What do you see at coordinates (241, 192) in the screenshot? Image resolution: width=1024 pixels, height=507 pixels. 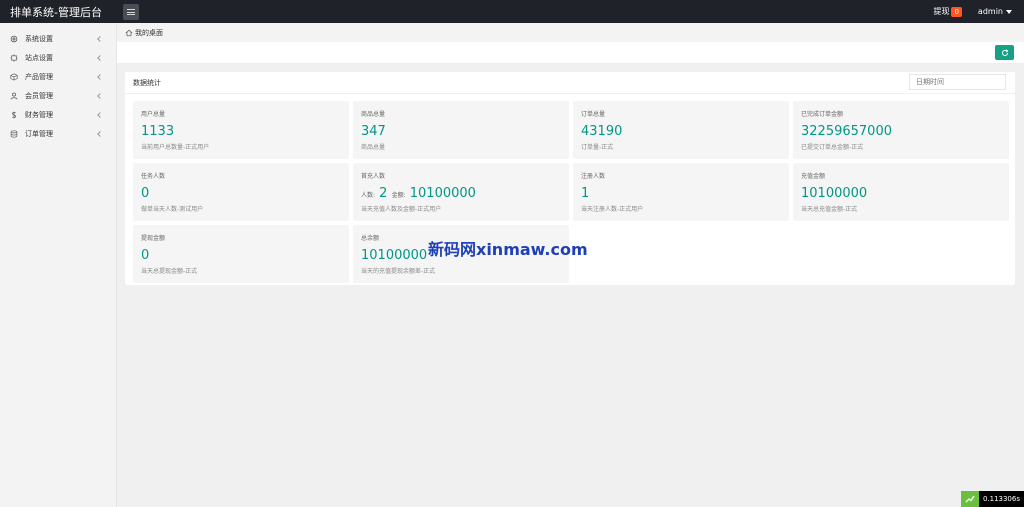 I see `stat-card-task-people: 任务人数 0 做单当天人数-测试用户` at bounding box center [241, 192].